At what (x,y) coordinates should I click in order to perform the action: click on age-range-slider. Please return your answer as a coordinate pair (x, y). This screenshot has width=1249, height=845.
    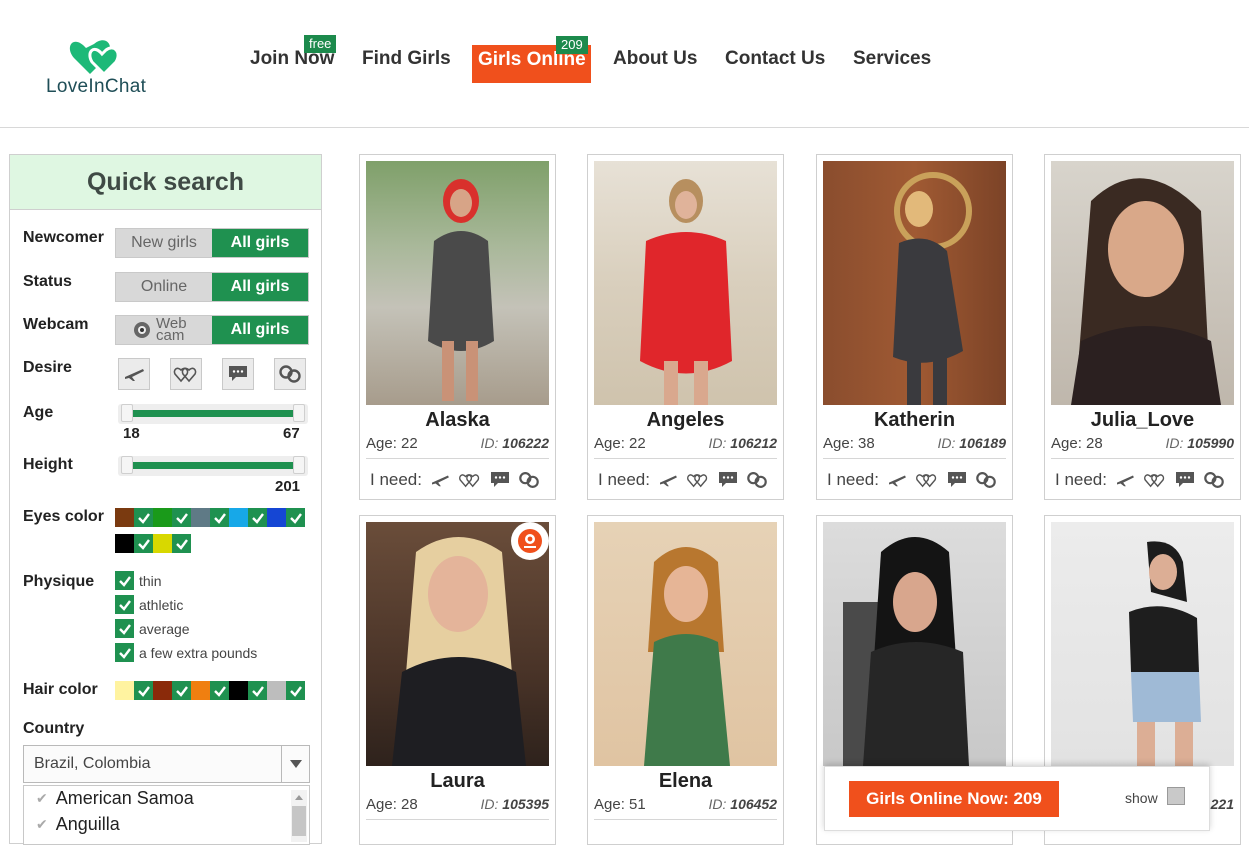
    Looking at the image, I should click on (213, 414).